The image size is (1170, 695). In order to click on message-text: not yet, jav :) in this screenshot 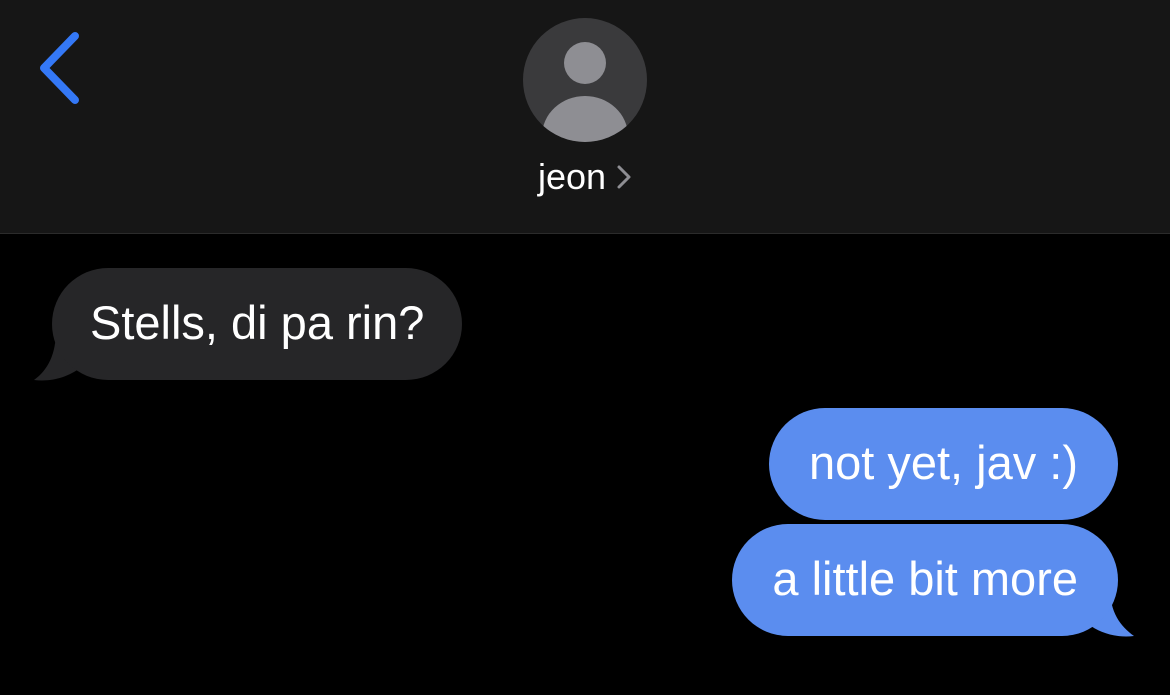, I will do `click(943, 462)`.